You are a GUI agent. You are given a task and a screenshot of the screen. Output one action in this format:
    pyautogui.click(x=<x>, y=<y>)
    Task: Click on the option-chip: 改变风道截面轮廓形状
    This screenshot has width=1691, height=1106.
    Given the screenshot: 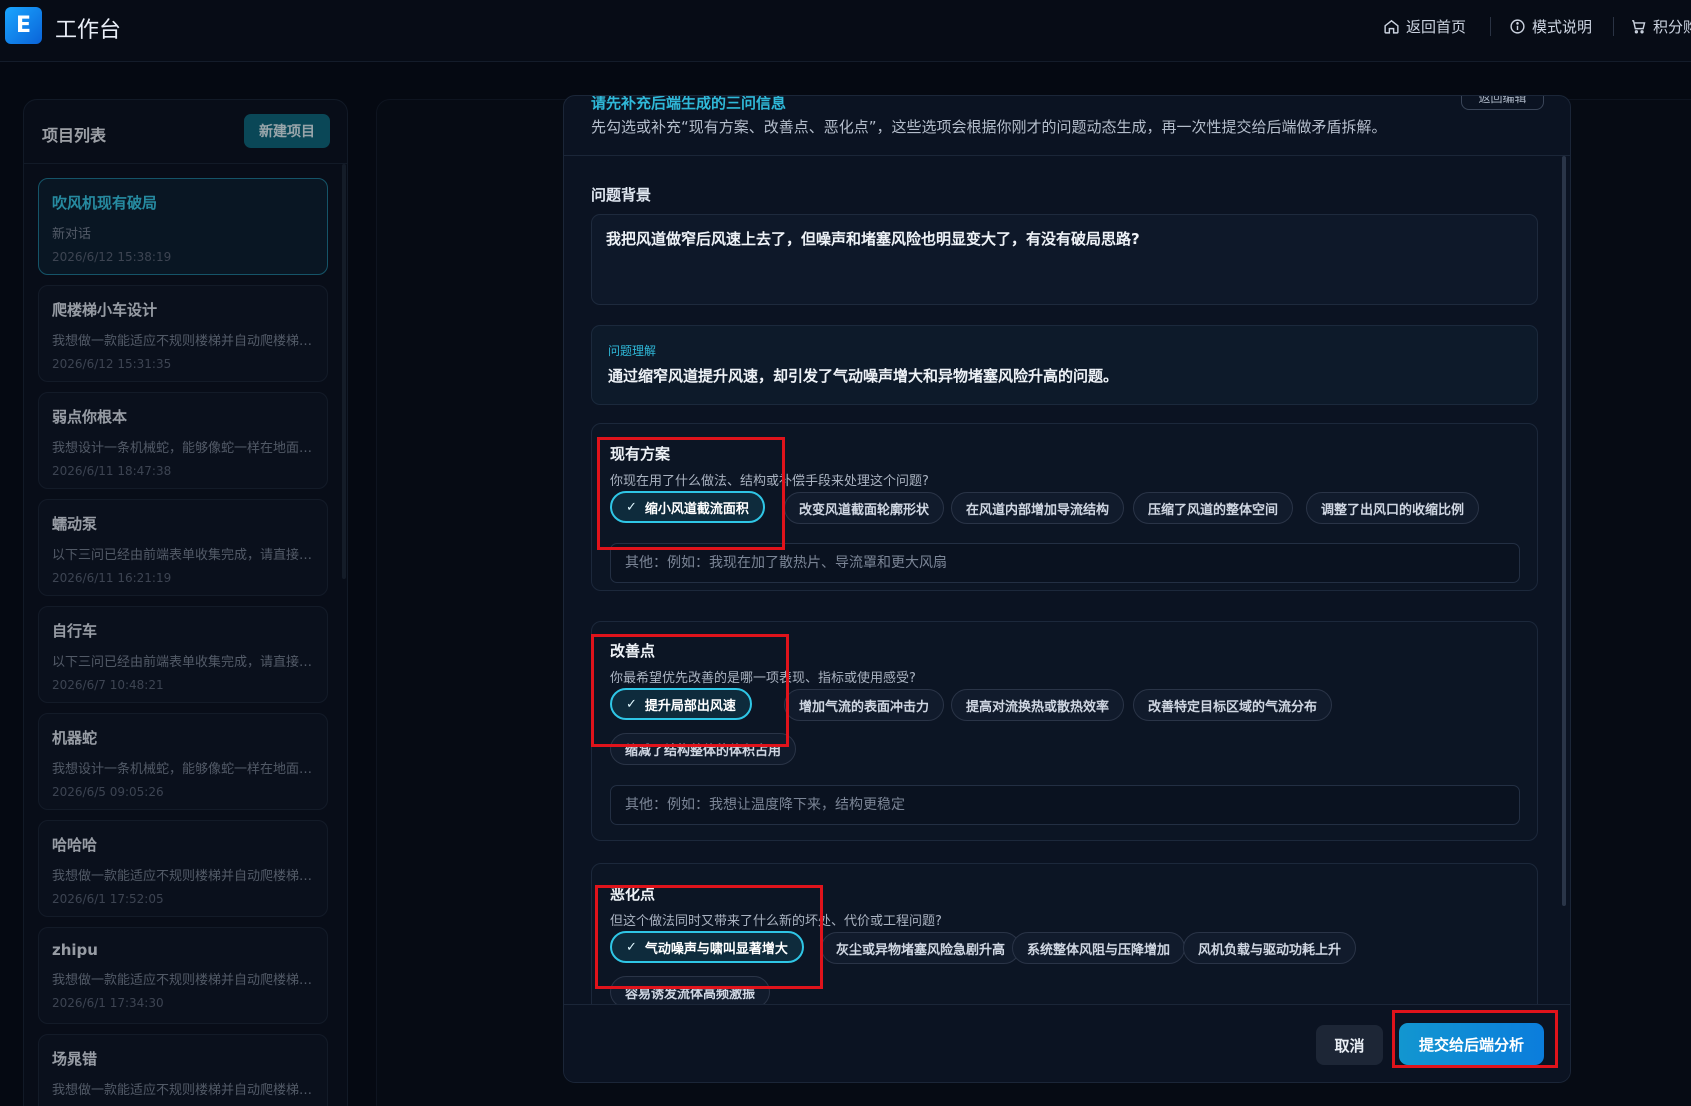 What is the action you would take?
    pyautogui.click(x=864, y=508)
    